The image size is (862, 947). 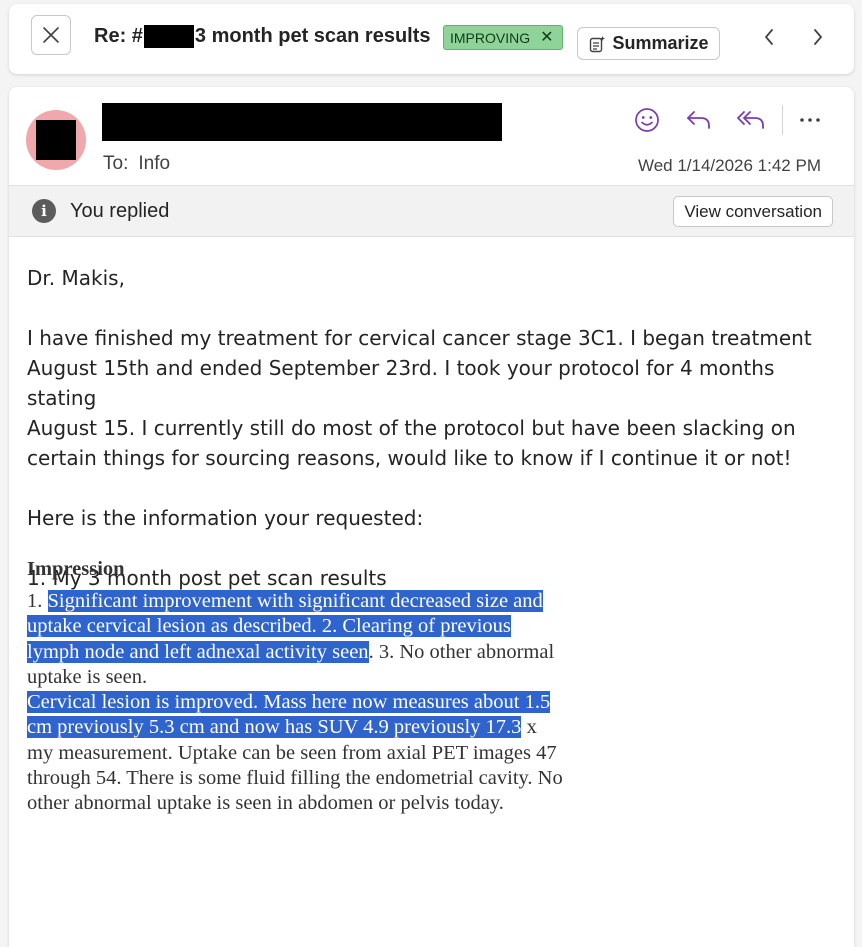 I want to click on body-line: Here is the information your requested:, so click(x=225, y=518).